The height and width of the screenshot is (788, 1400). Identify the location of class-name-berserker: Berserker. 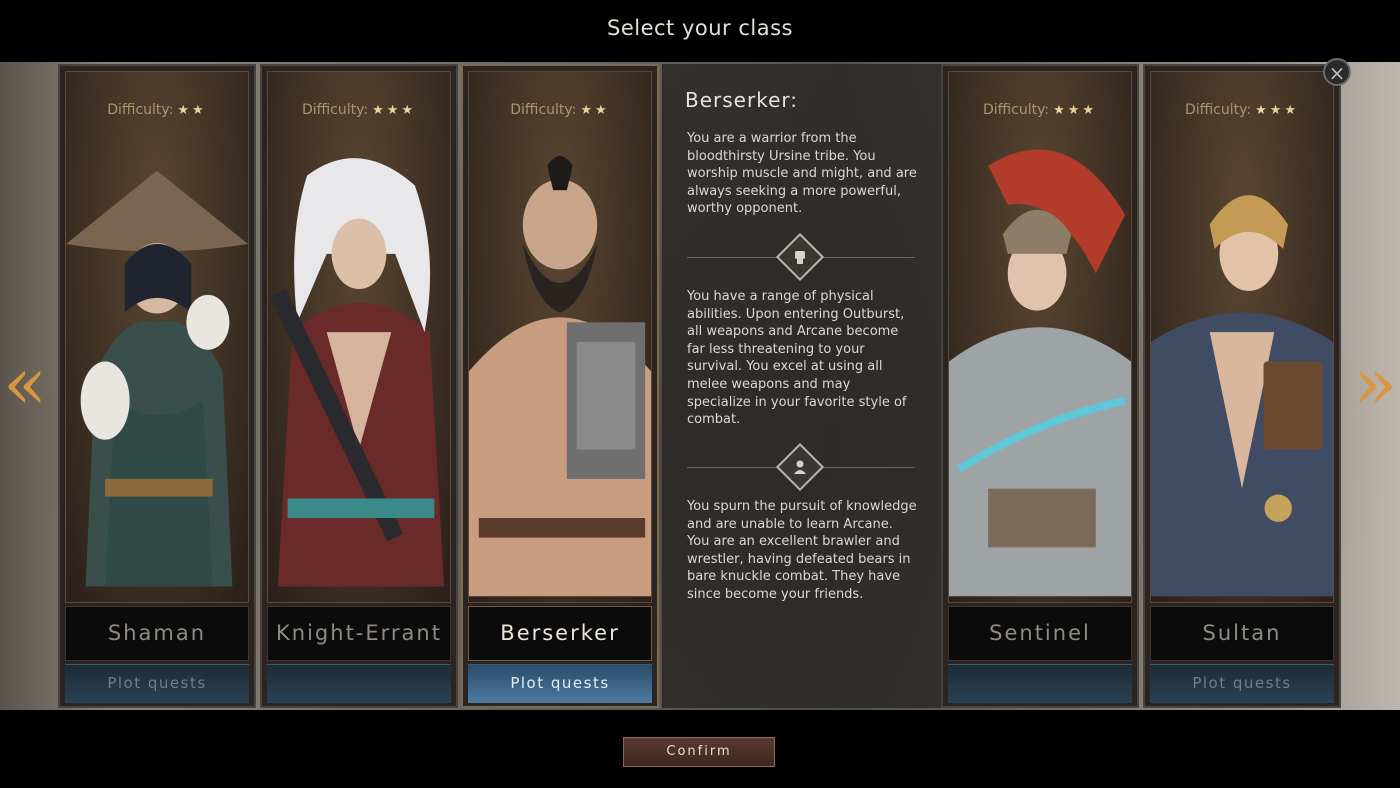
(560, 633).